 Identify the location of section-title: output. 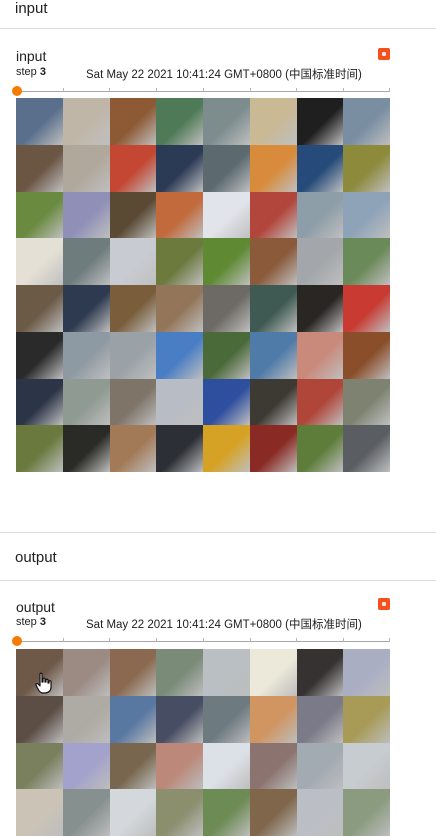
(36, 557).